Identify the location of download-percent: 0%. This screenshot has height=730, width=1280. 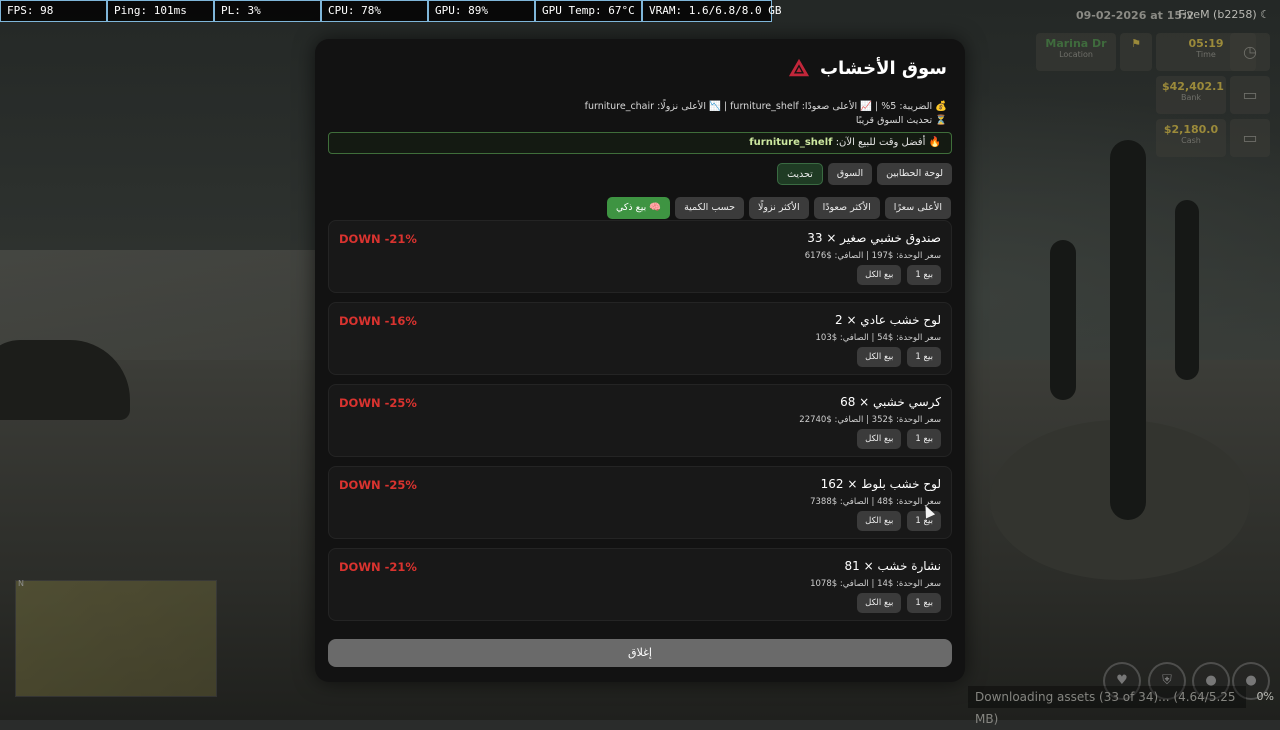
(1265, 696).